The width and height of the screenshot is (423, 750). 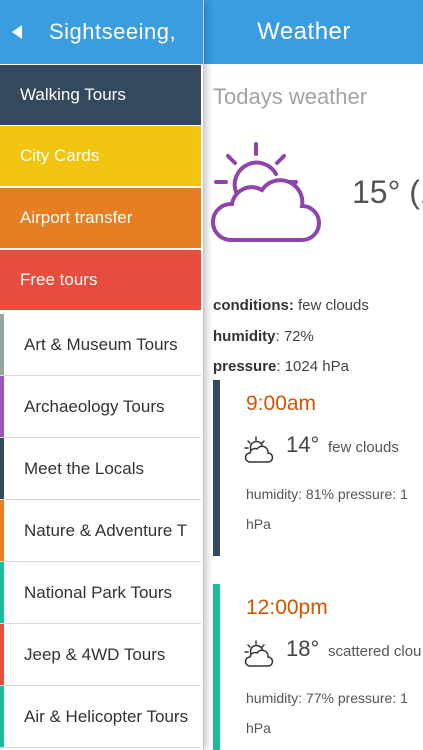 I want to click on category-national-park-tours: National Park Tours, so click(x=100, y=593).